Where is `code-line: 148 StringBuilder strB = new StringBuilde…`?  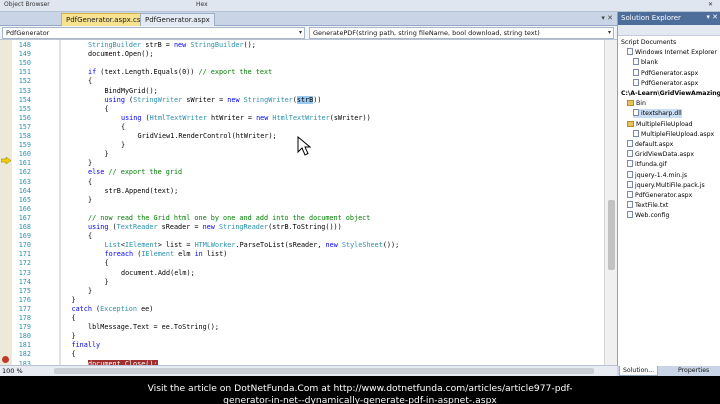 code-line: 148 StringBuilder strB = new StringBuilde… is located at coordinates (302, 45).